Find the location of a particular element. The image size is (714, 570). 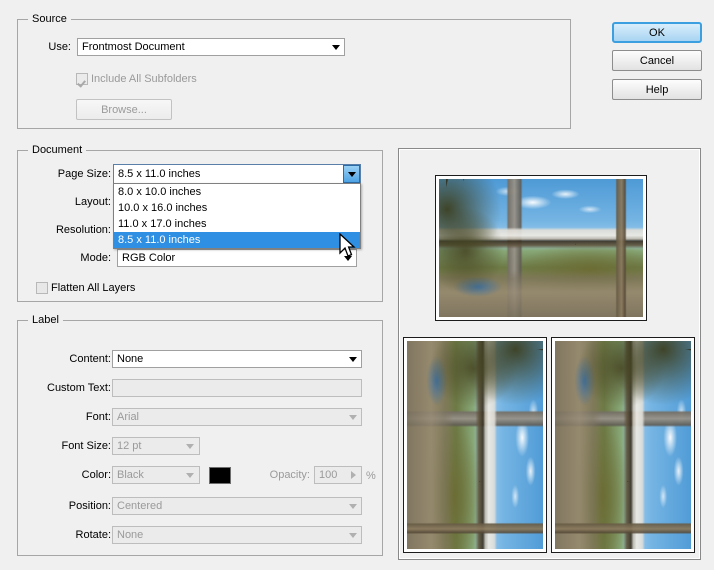

preview-thumbnail-left is located at coordinates (475, 445).